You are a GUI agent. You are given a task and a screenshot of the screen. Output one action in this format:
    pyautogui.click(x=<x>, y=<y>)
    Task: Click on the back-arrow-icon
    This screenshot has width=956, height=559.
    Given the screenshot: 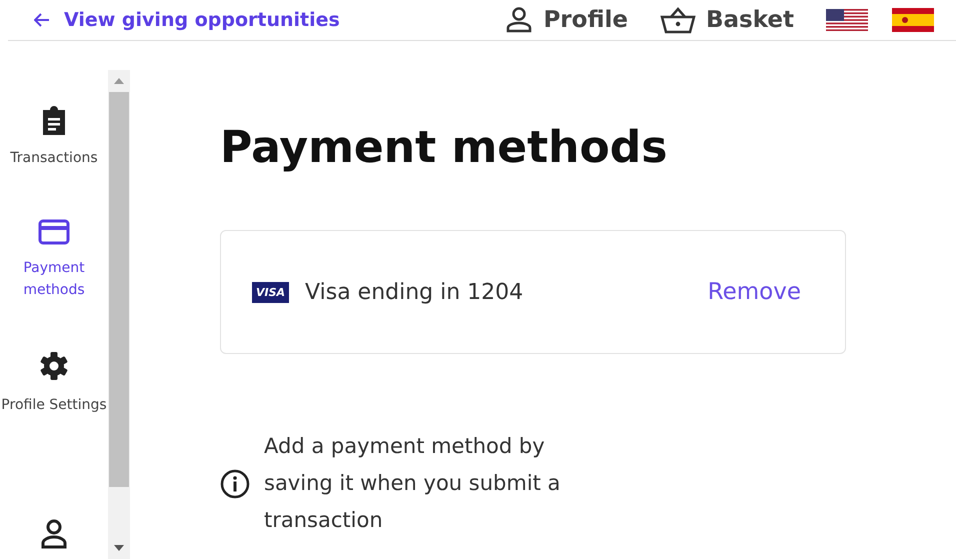 What is the action you would take?
    pyautogui.click(x=42, y=20)
    